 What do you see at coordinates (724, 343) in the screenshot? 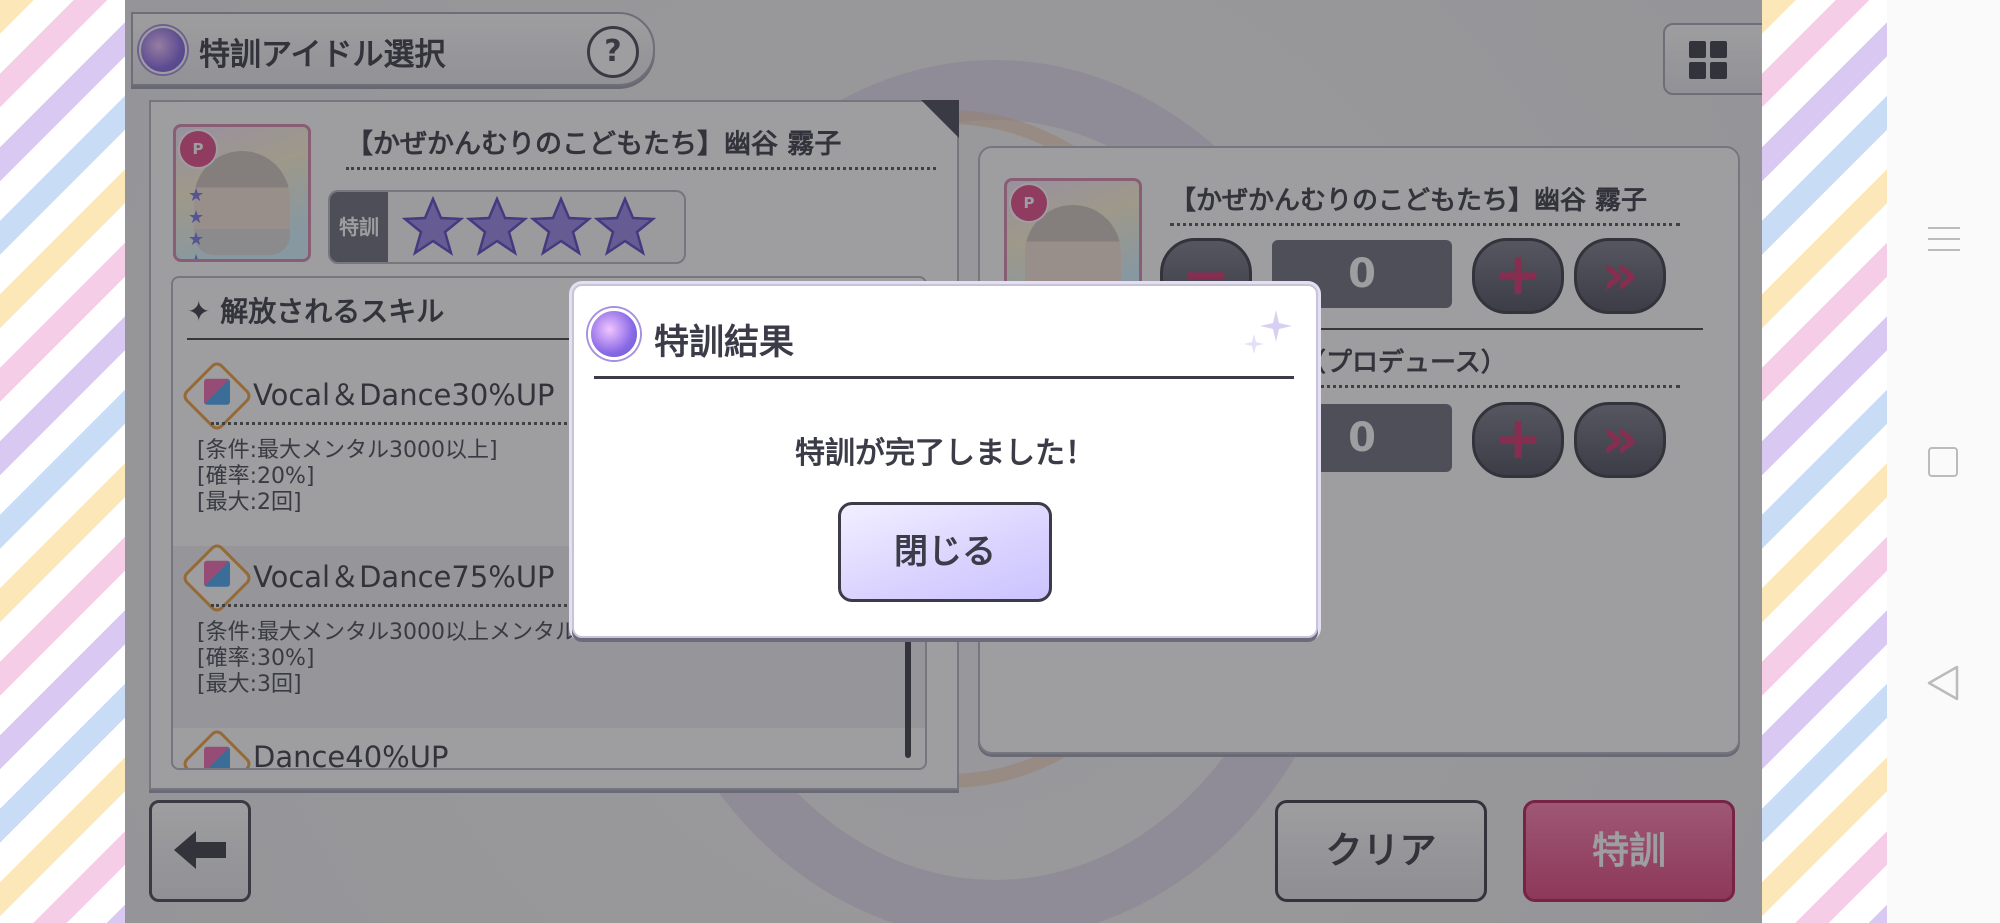
I see `dialog-title: 特訓結果` at bounding box center [724, 343].